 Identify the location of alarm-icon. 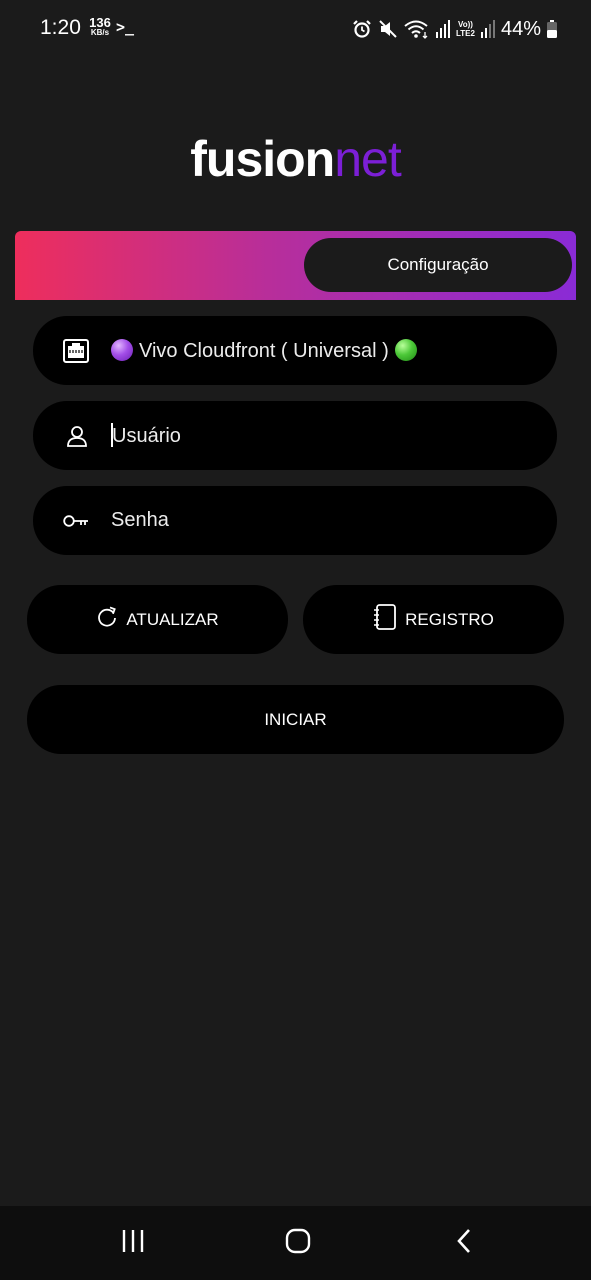
(362, 29).